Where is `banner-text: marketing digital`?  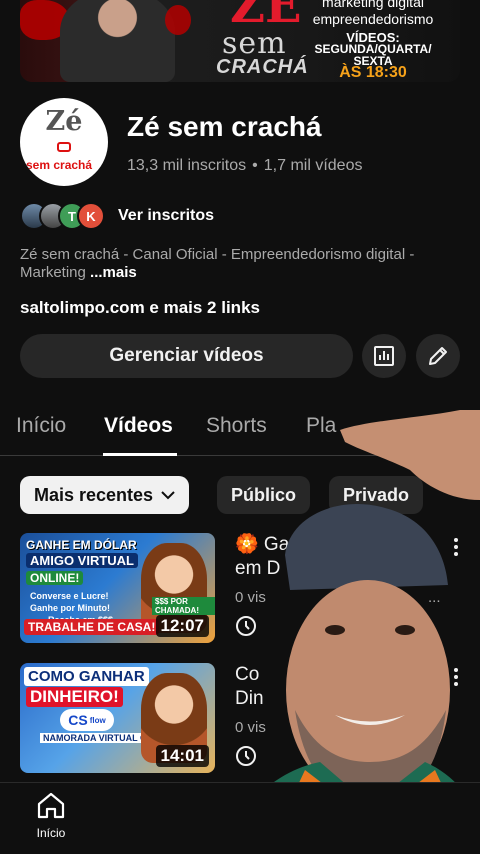
banner-text: marketing digital is located at coordinates (373, 5).